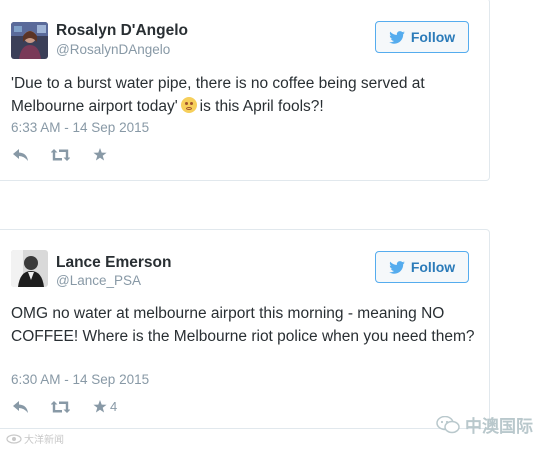 Image resolution: width=553 pixels, height=449 pixels. What do you see at coordinates (122, 31) in the screenshot?
I see `author-name: Rosalyn D'Angelo` at bounding box center [122, 31].